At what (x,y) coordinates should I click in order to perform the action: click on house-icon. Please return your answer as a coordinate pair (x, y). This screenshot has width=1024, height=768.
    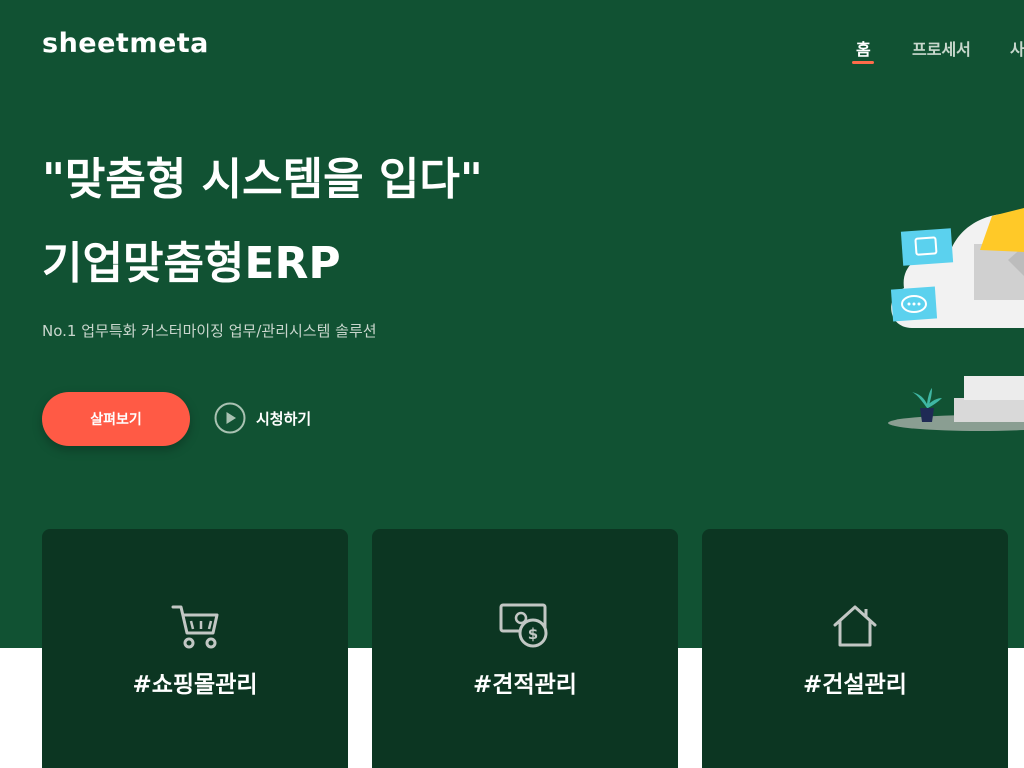
    Looking at the image, I should click on (855, 626).